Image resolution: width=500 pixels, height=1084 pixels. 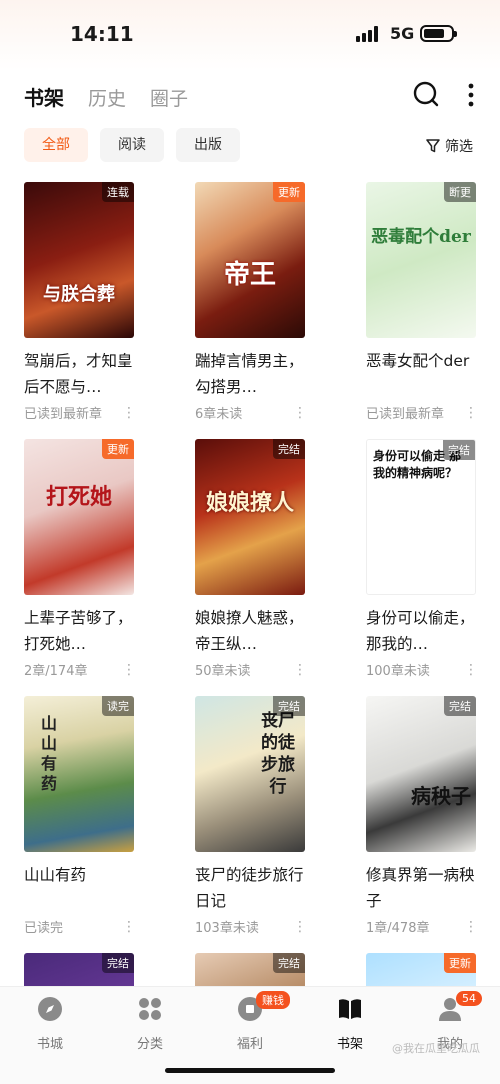 What do you see at coordinates (118, 192) in the screenshot?
I see `status-badge: 连载` at bounding box center [118, 192].